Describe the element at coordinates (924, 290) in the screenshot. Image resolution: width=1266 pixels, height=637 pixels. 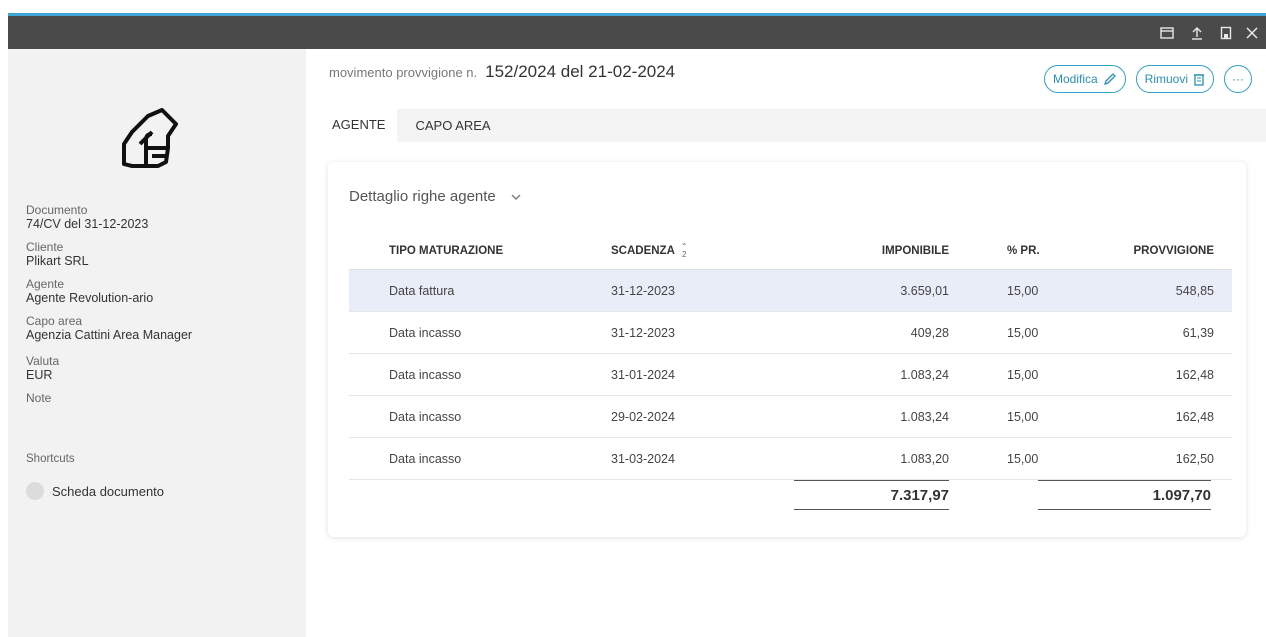
I see `cell-imponibile: 3.659,01` at that location.